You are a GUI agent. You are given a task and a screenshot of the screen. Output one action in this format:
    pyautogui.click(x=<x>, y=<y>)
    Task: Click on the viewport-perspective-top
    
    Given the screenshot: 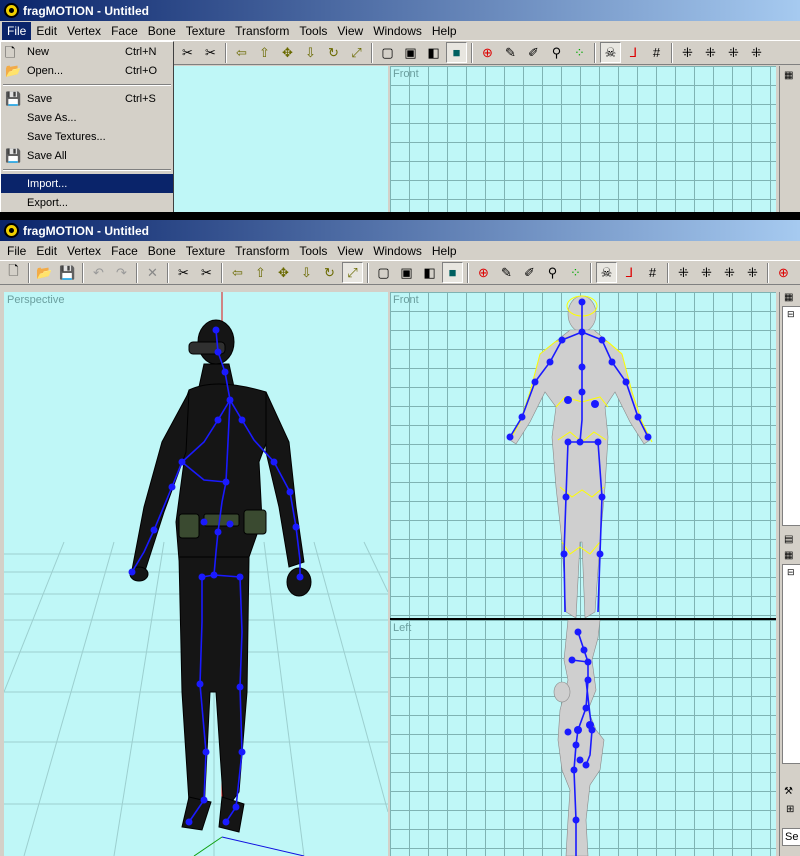 What is the action you would take?
    pyautogui.click(x=281, y=139)
    